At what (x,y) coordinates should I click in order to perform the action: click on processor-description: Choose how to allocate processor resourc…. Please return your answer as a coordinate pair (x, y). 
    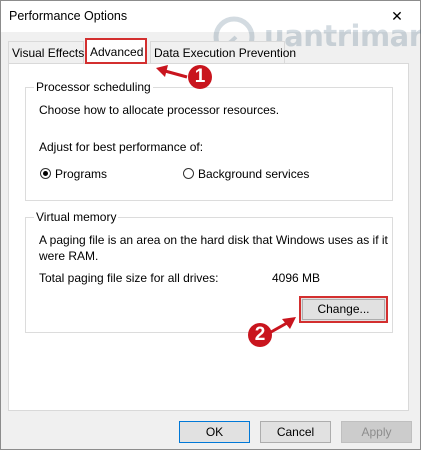
    Looking at the image, I should click on (159, 110).